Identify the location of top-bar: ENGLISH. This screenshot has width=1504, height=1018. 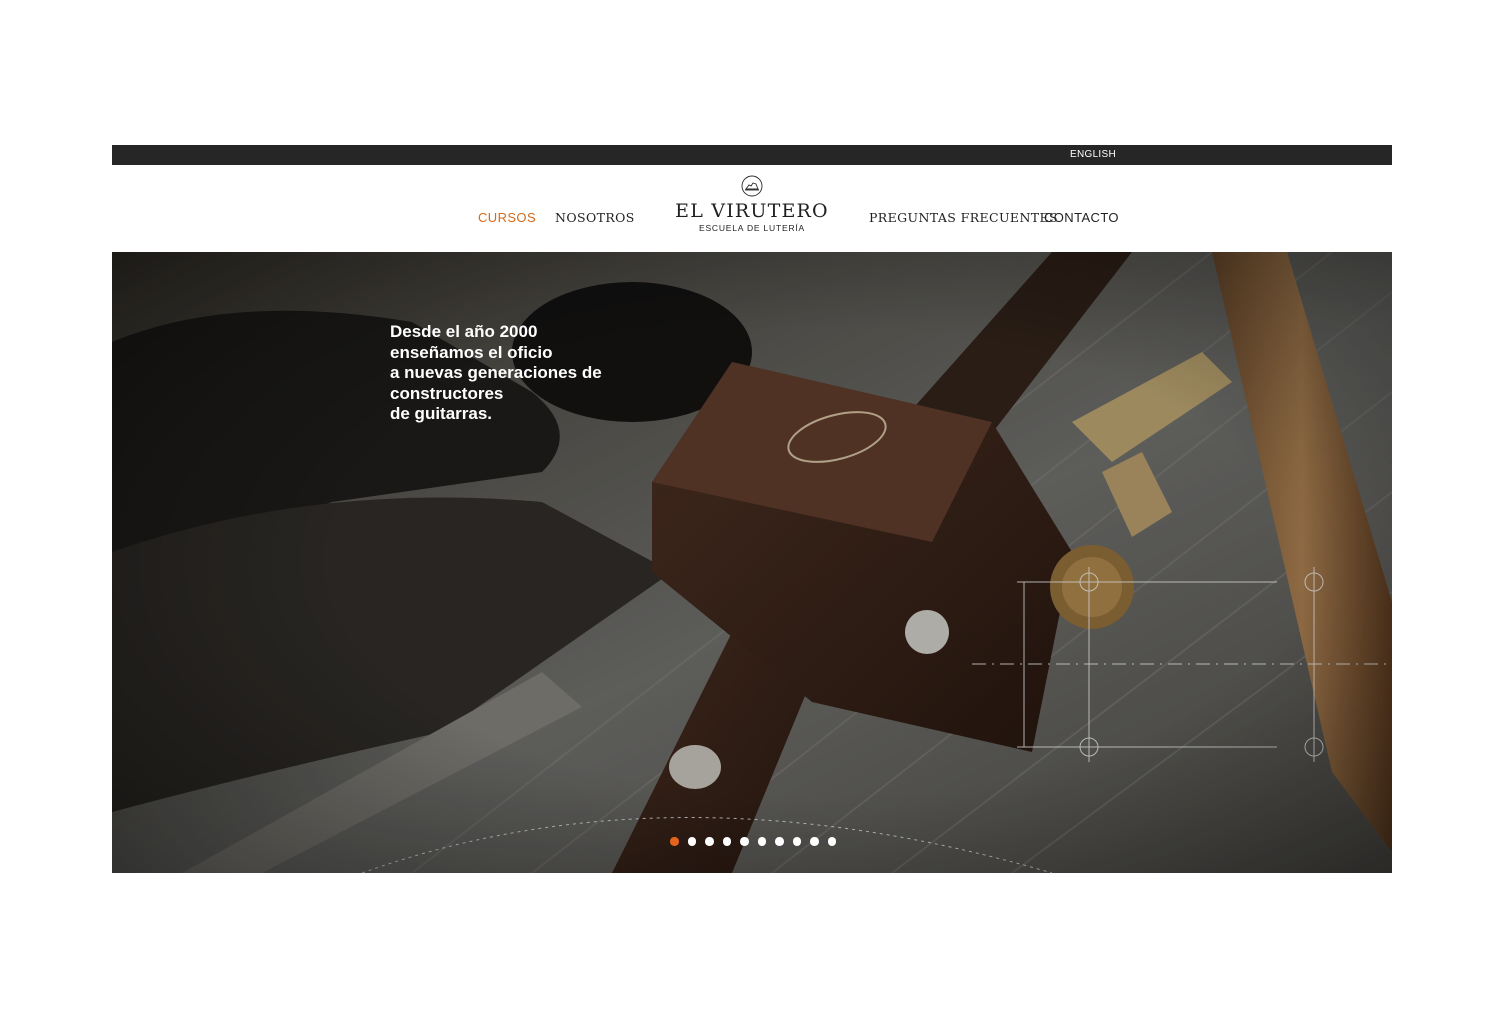
(752, 155).